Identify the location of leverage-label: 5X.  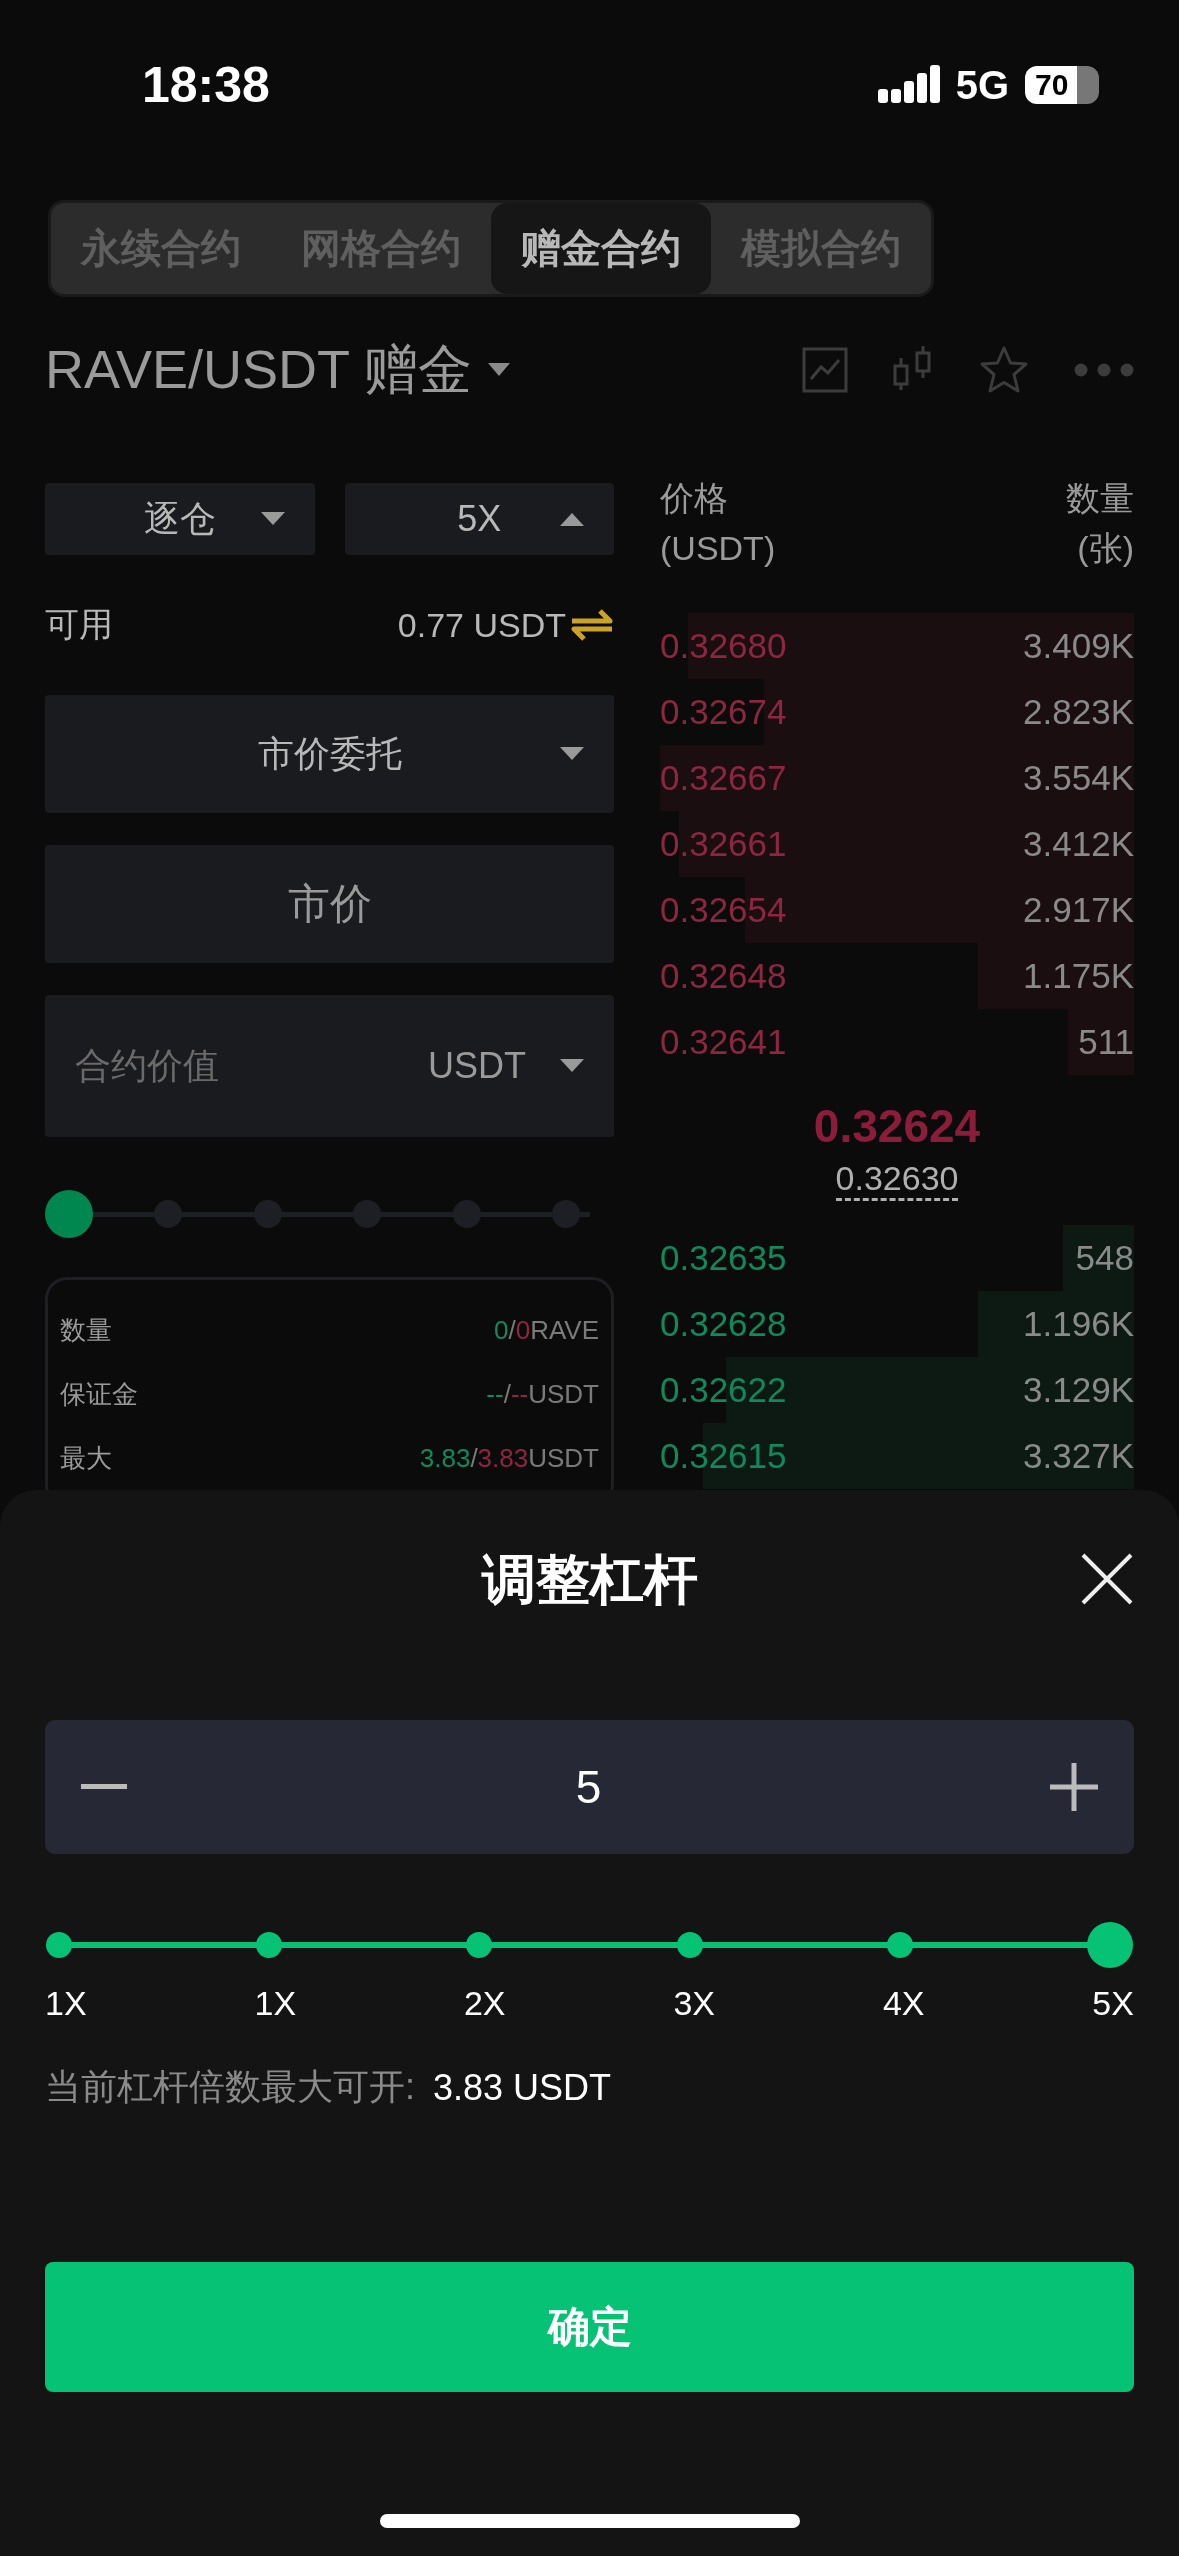
(1113, 2003).